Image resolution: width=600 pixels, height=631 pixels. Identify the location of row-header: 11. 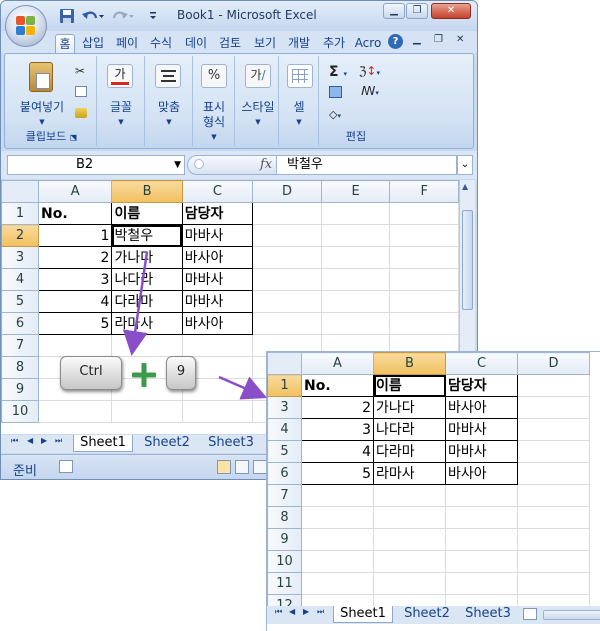
(284, 583).